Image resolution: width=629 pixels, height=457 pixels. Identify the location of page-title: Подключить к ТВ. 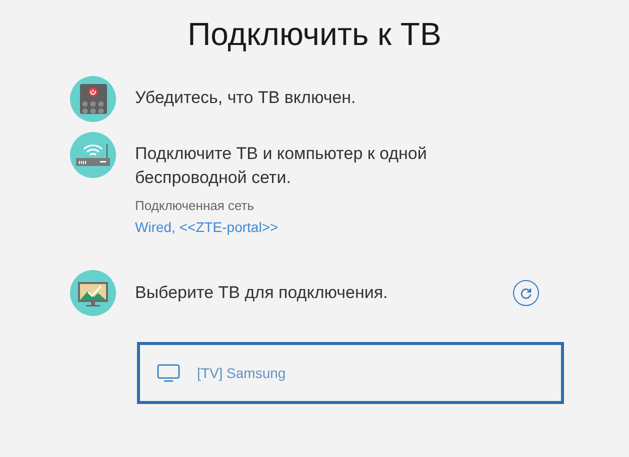
(315, 34).